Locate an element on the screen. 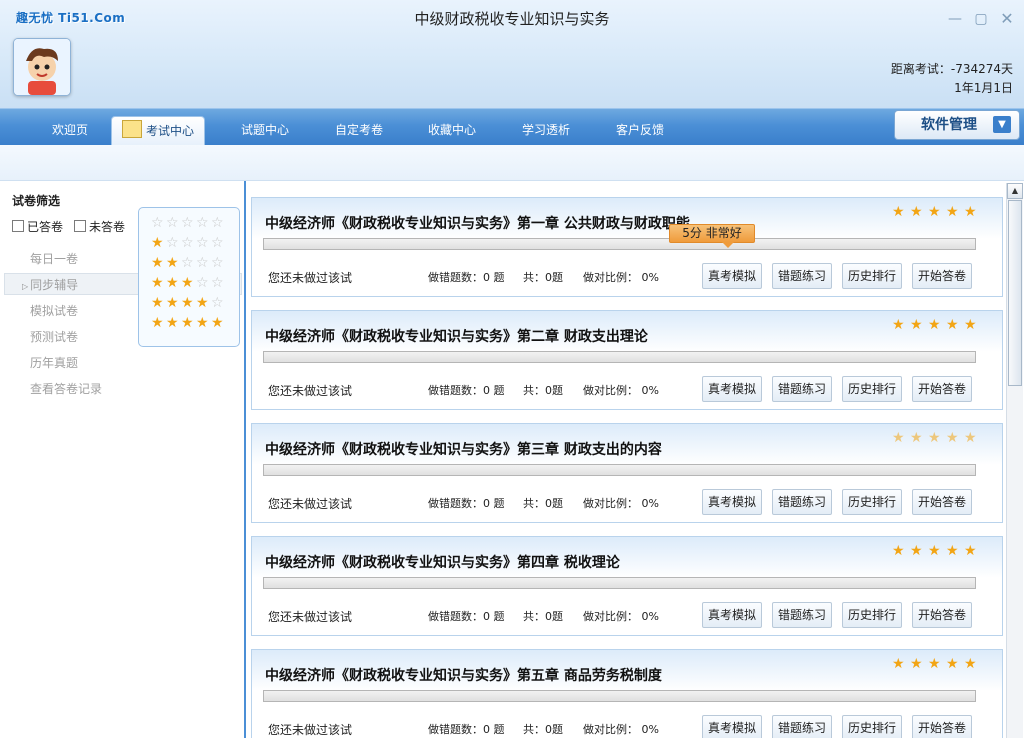 This screenshot has height=738, width=1024. filter-title: 试卷筛选 is located at coordinates (36, 201).